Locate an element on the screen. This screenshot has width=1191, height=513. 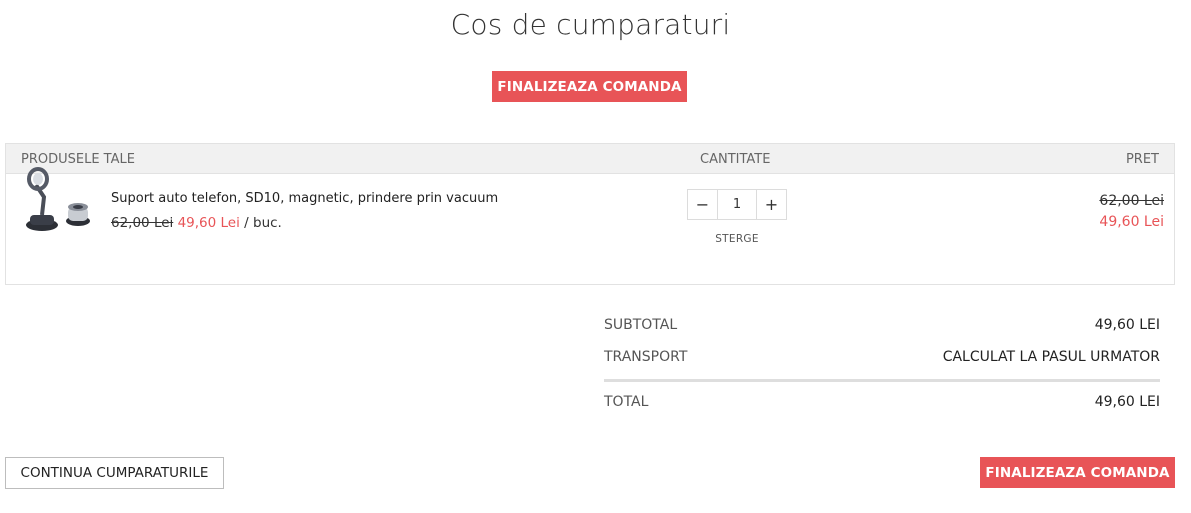
transport-row: TRANSPORT CALCULAT LA PASUL URMATOR is located at coordinates (882, 363).